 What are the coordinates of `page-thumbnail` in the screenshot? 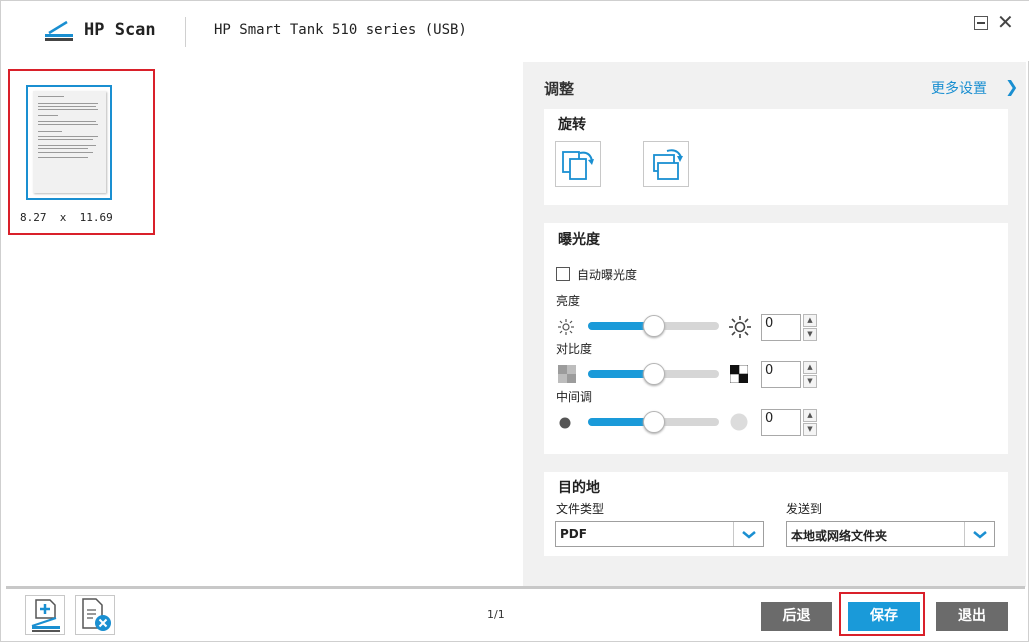 It's located at (69, 142).